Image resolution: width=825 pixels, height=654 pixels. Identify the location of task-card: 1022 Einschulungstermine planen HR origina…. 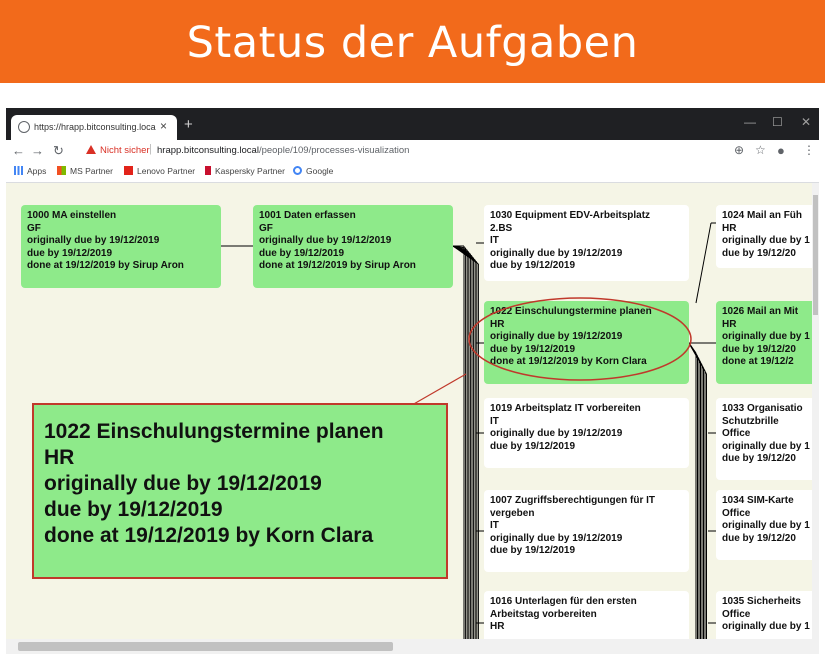
(586, 342).